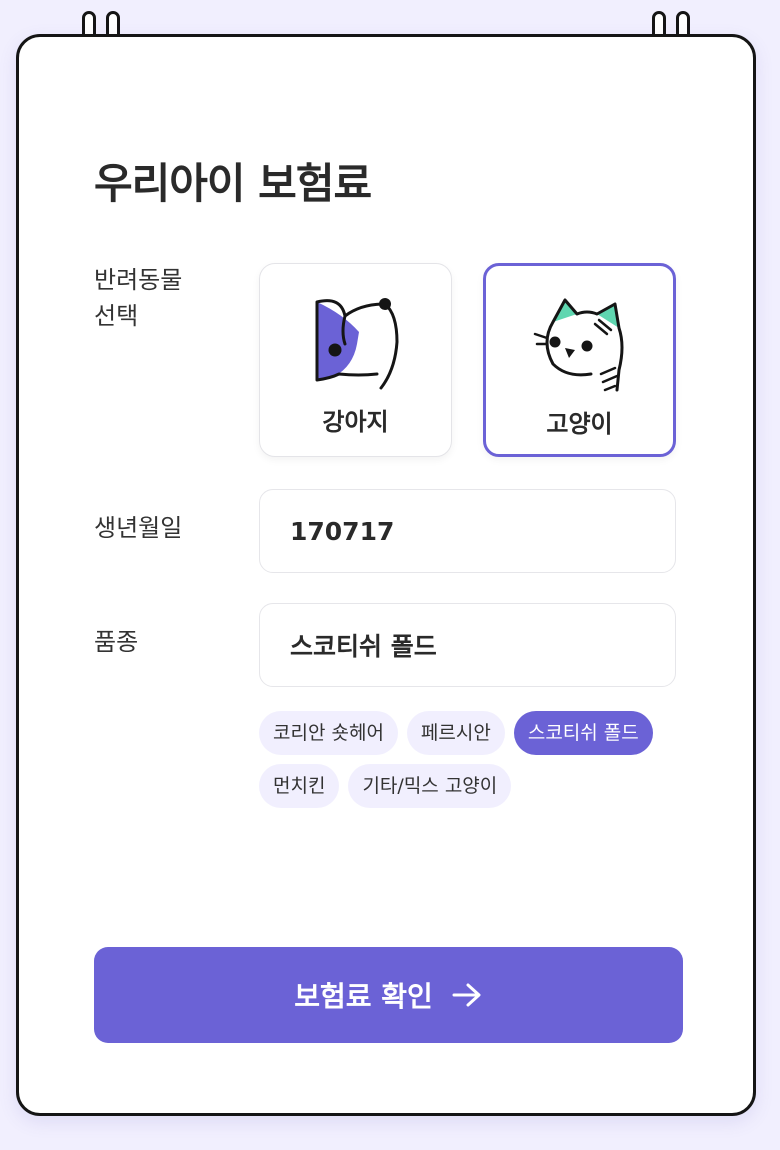 The width and height of the screenshot is (780, 1150). I want to click on breed-chip-list: 코리안 숏헤어 페르시안 스코티쉬 폴드 먼치킨 기타/믹스 고양이, so click(479, 759).